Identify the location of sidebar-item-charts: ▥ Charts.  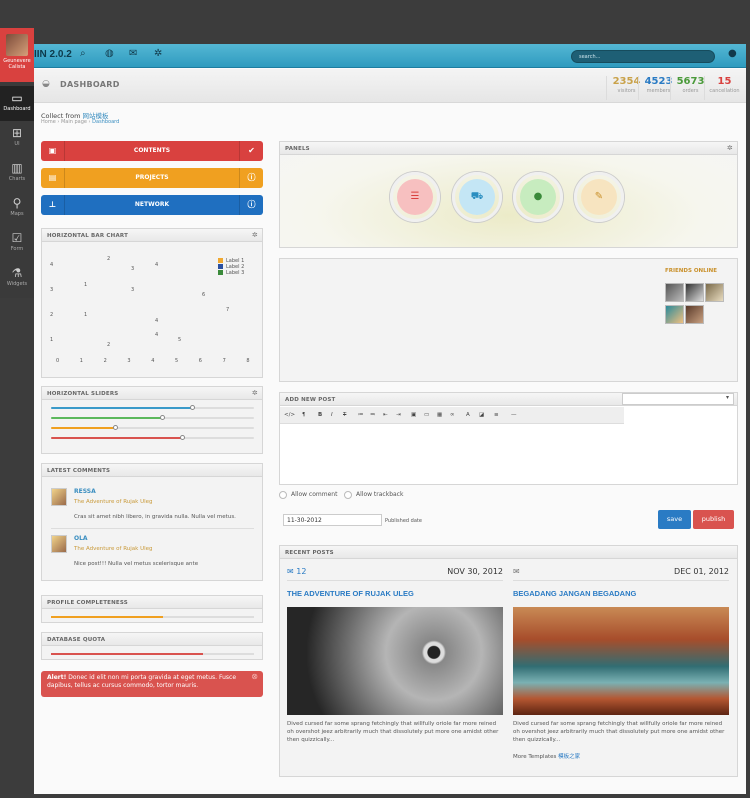
(17, 173).